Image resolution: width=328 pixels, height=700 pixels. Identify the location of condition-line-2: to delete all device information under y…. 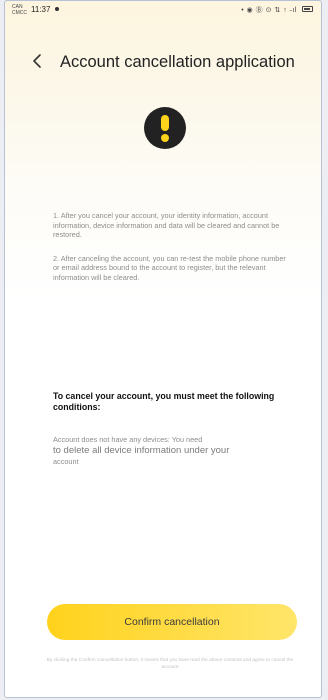
(141, 450).